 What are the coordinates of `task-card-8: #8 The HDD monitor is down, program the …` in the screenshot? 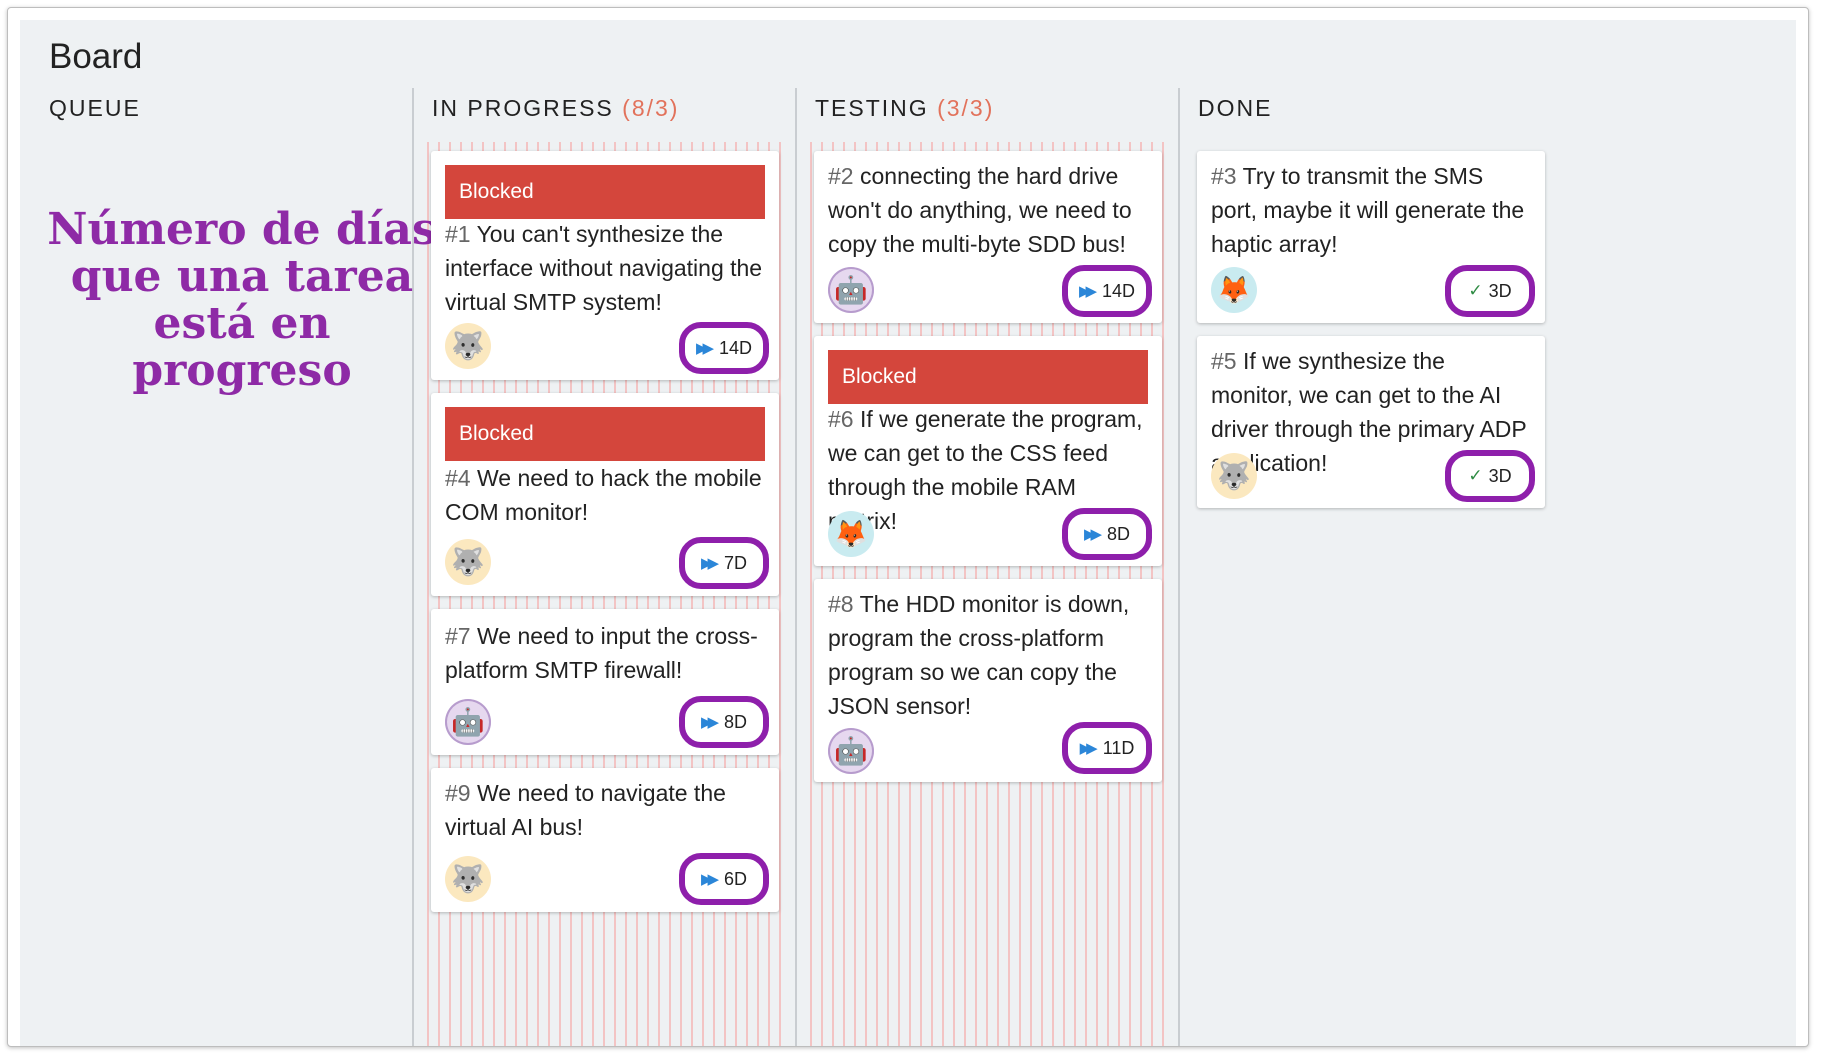 It's located at (988, 680).